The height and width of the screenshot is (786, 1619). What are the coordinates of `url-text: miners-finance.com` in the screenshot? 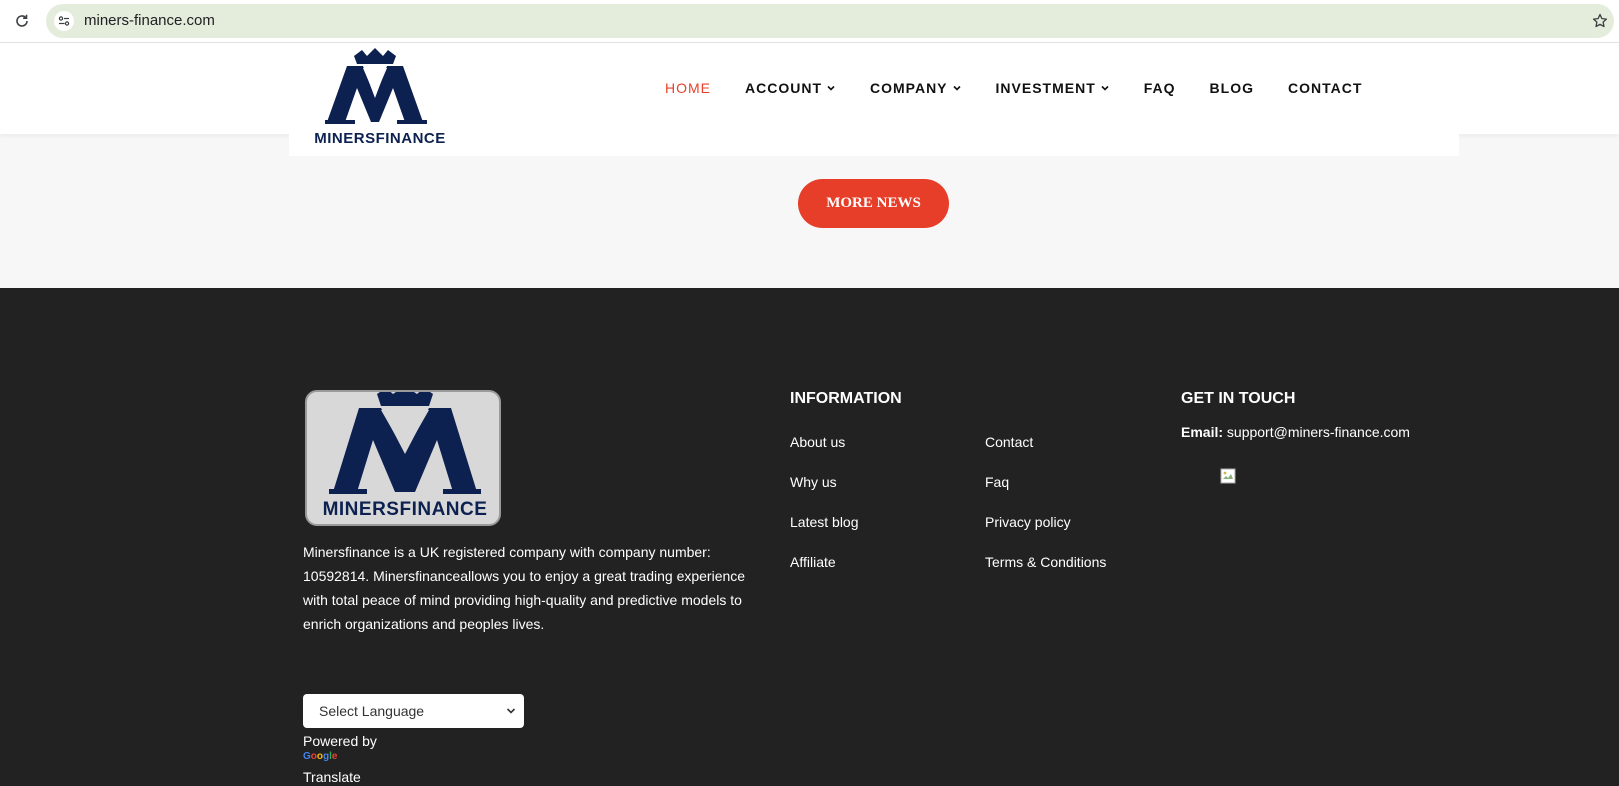 It's located at (149, 20).